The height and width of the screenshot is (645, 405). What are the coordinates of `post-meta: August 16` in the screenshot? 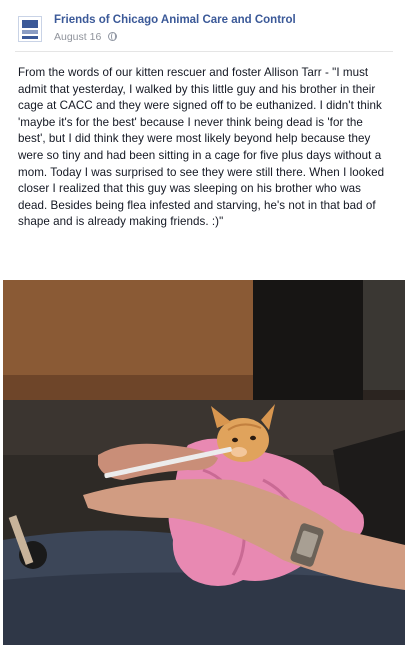 It's located at (86, 37).